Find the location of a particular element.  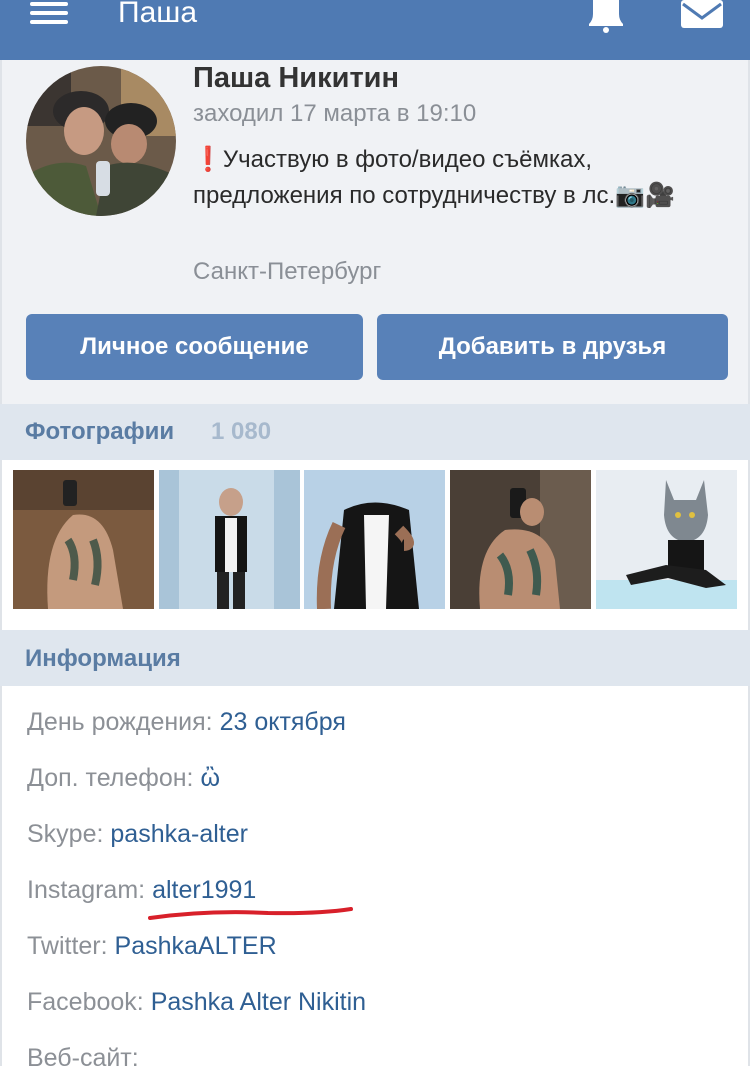

info-value: 23 октября is located at coordinates (283, 722).